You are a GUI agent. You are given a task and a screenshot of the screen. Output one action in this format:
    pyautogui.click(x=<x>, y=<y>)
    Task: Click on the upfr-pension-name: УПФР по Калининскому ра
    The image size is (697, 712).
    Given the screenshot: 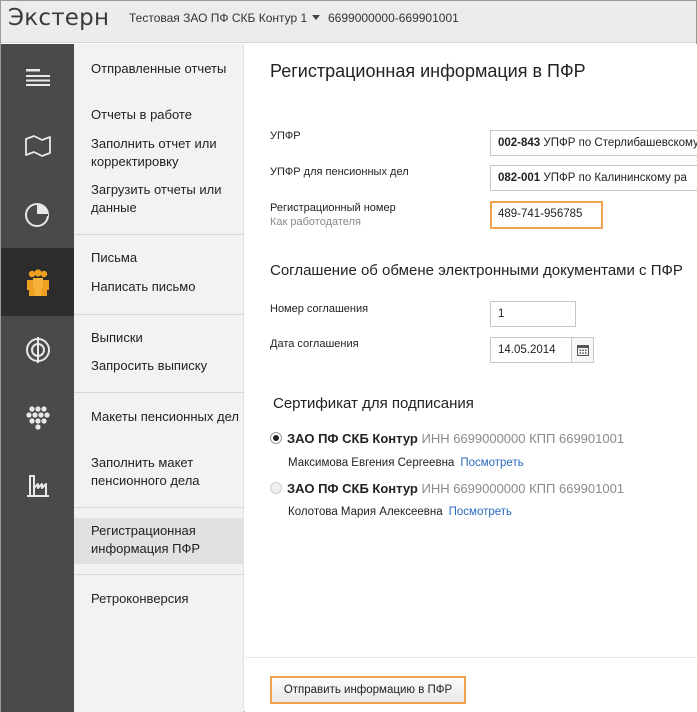 What is the action you would take?
    pyautogui.click(x=615, y=178)
    